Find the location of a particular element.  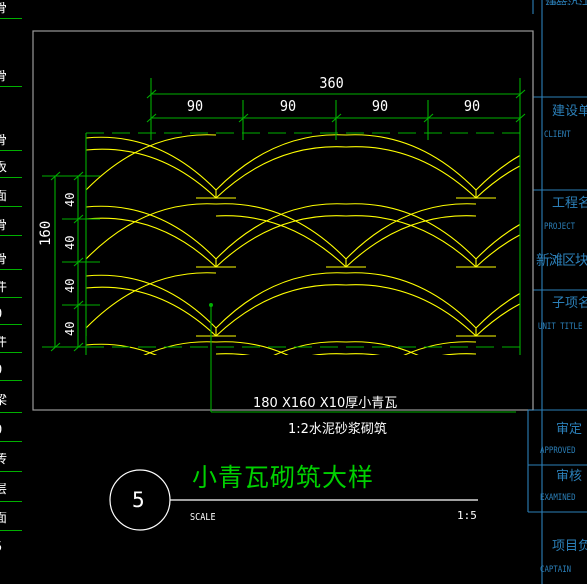

dim-total-vertical: 160 is located at coordinates (46, 233).